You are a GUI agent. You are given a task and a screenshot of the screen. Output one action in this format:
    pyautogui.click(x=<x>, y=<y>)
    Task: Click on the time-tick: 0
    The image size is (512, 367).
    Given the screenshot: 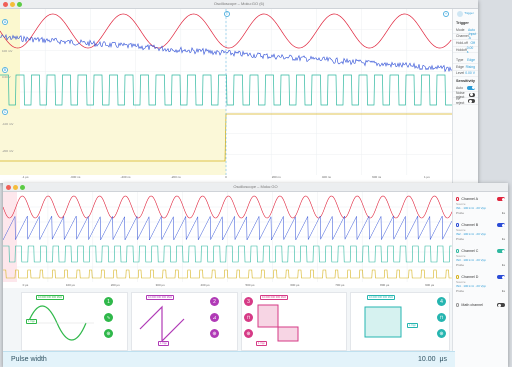 What is the action you would take?
    pyautogui.click(x=226, y=177)
    